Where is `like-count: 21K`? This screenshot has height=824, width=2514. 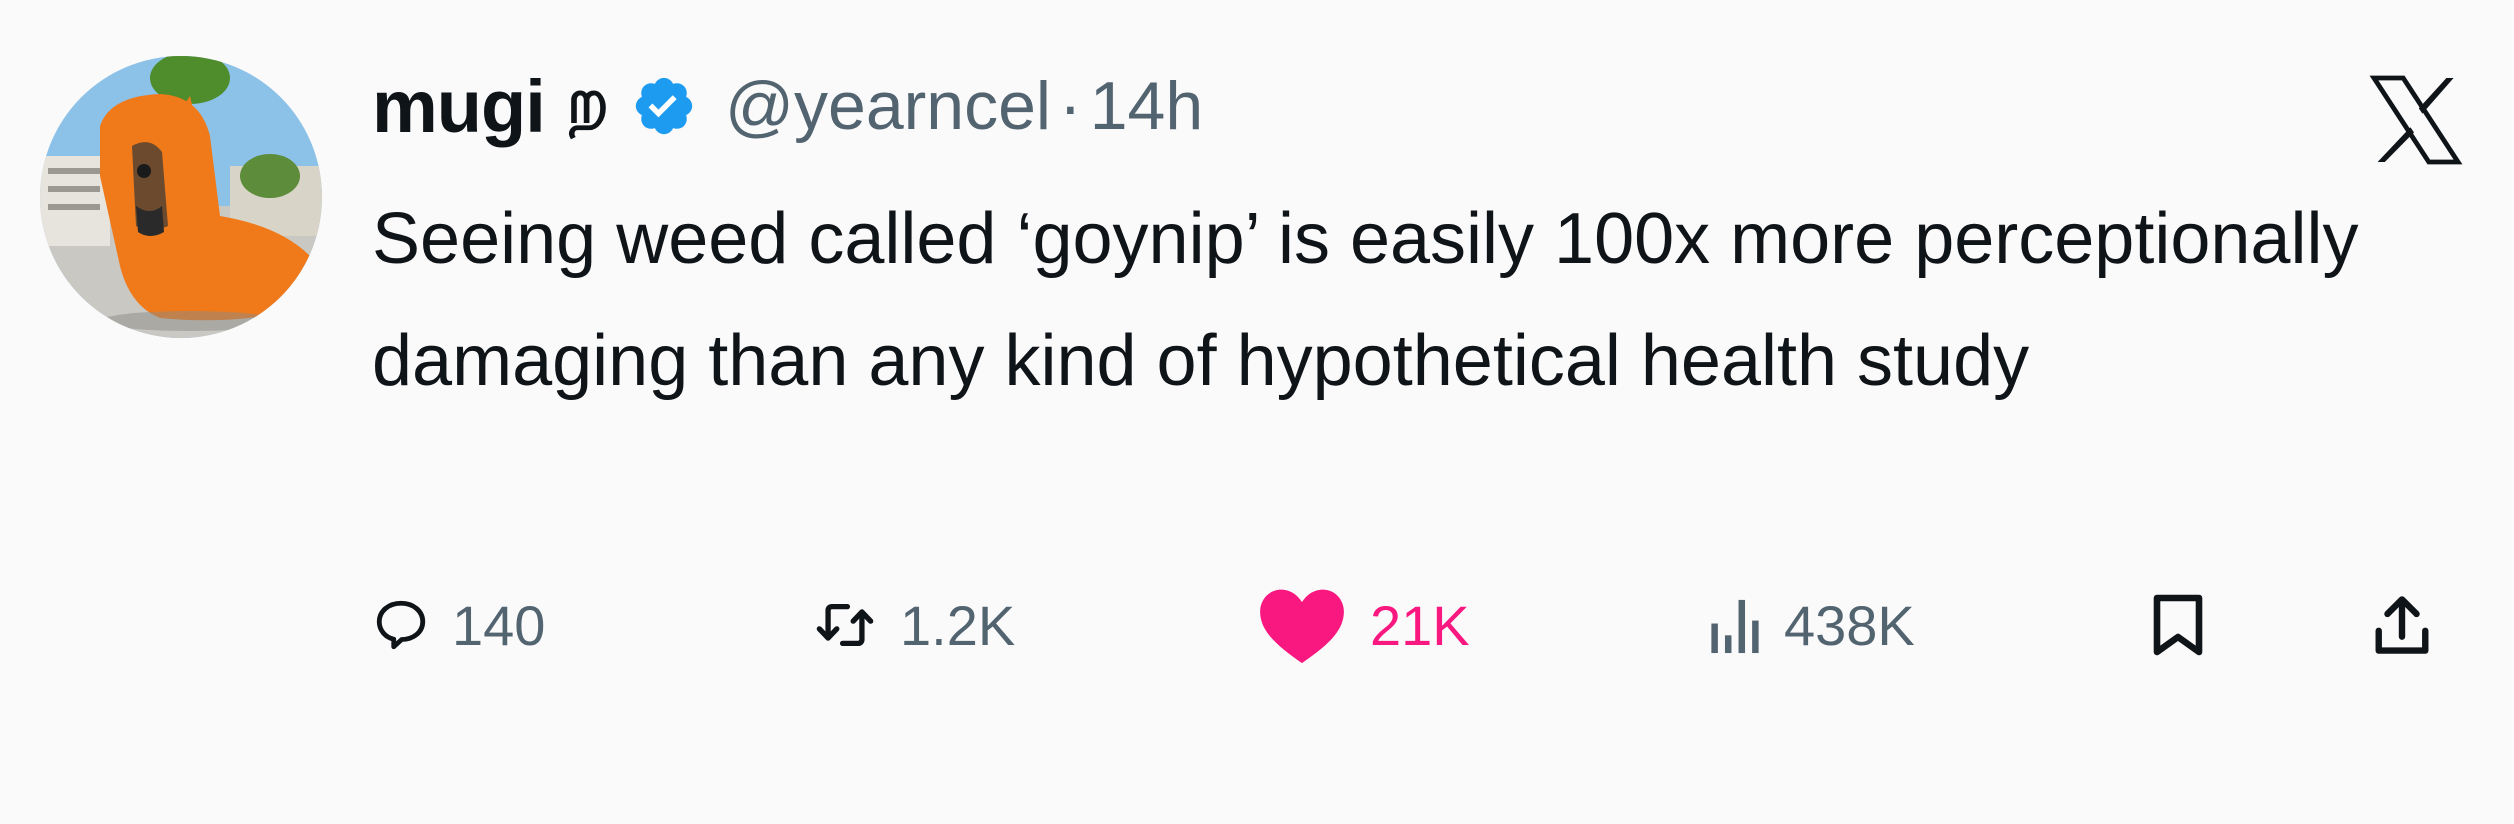
like-count: 21K is located at coordinates (1420, 625).